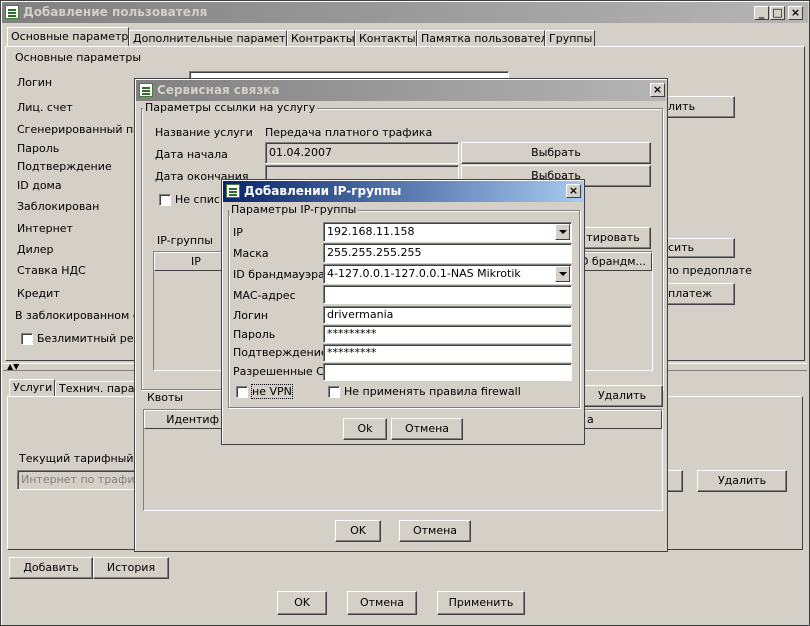 This screenshot has height=626, width=810. I want to click on ipgroup-password-field: *********, so click(447, 334).